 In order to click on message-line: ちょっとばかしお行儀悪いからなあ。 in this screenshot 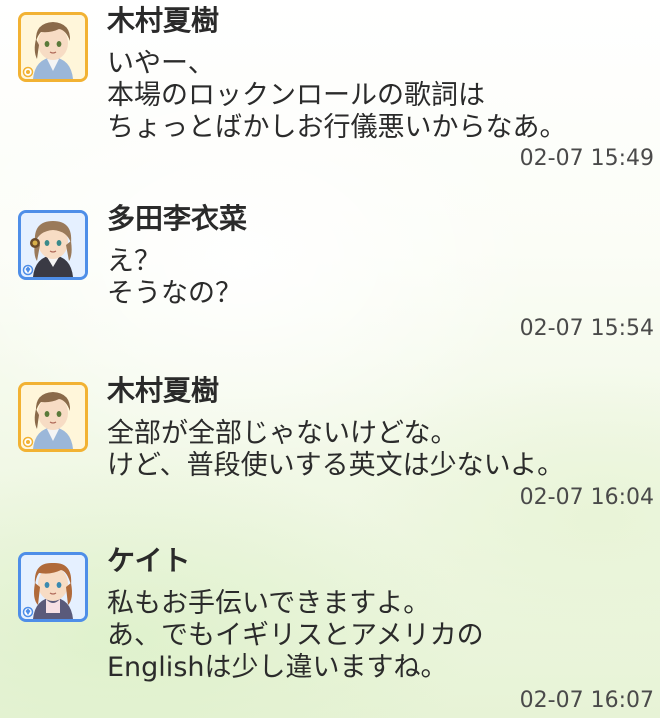, I will do `click(337, 127)`.